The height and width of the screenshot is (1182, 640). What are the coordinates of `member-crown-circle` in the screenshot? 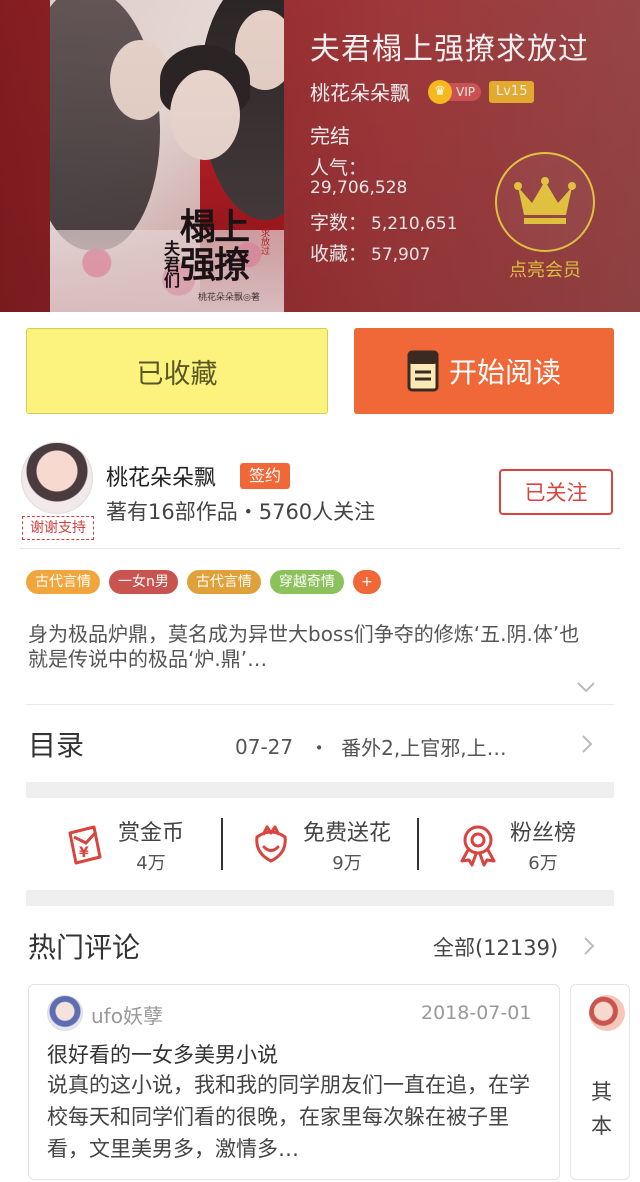 It's located at (545, 202).